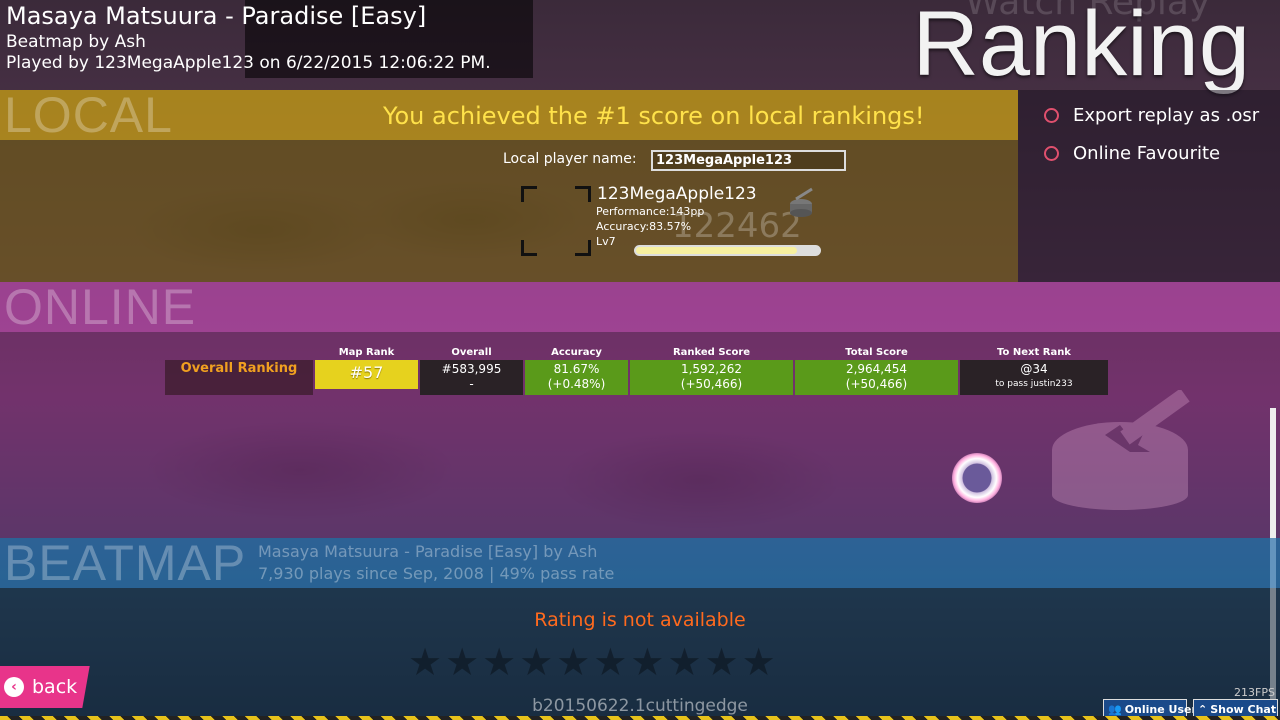  I want to click on export-replay-label: Export replay as .osr, so click(1166, 115).